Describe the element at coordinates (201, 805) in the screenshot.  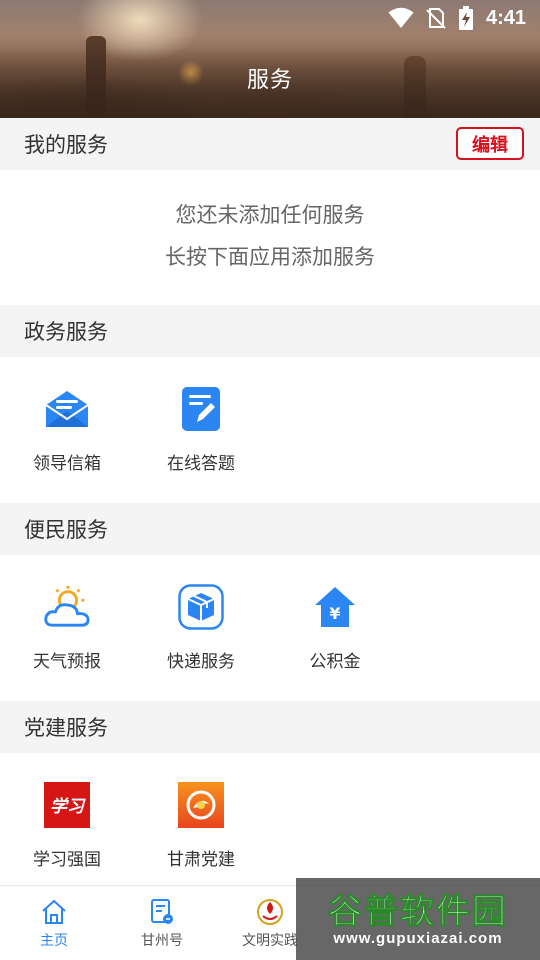
I see `gansu-party-logo-icon` at that location.